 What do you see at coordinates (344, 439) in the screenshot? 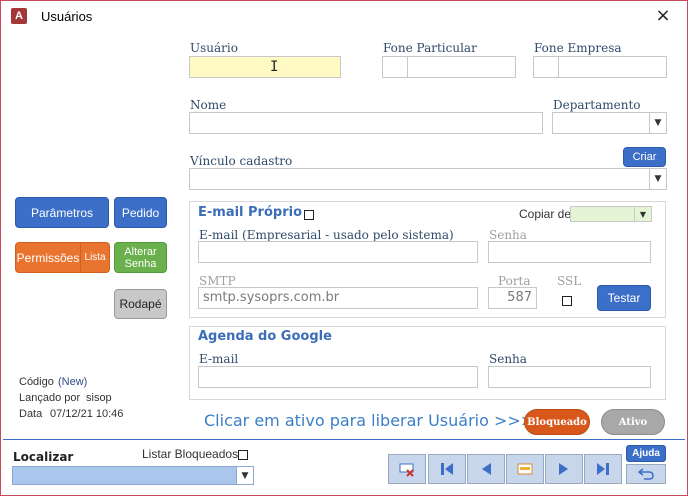
I see `footer-divider` at bounding box center [344, 439].